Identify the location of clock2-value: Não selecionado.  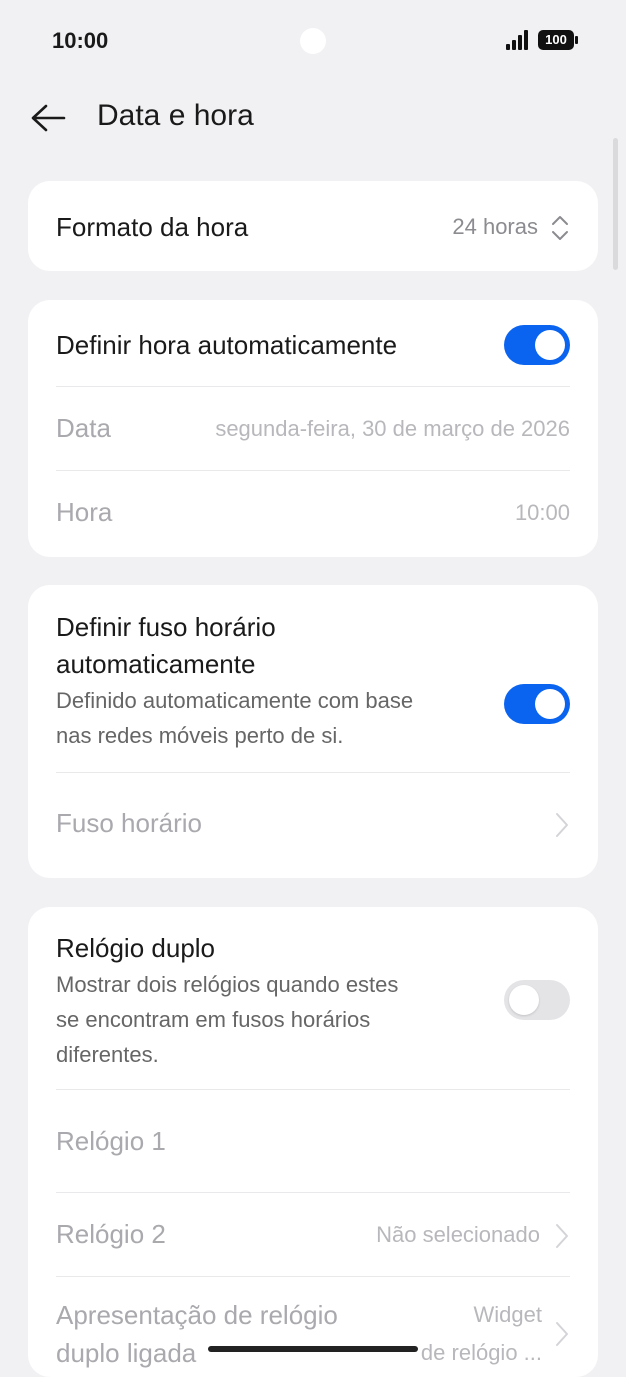
(458, 1234).